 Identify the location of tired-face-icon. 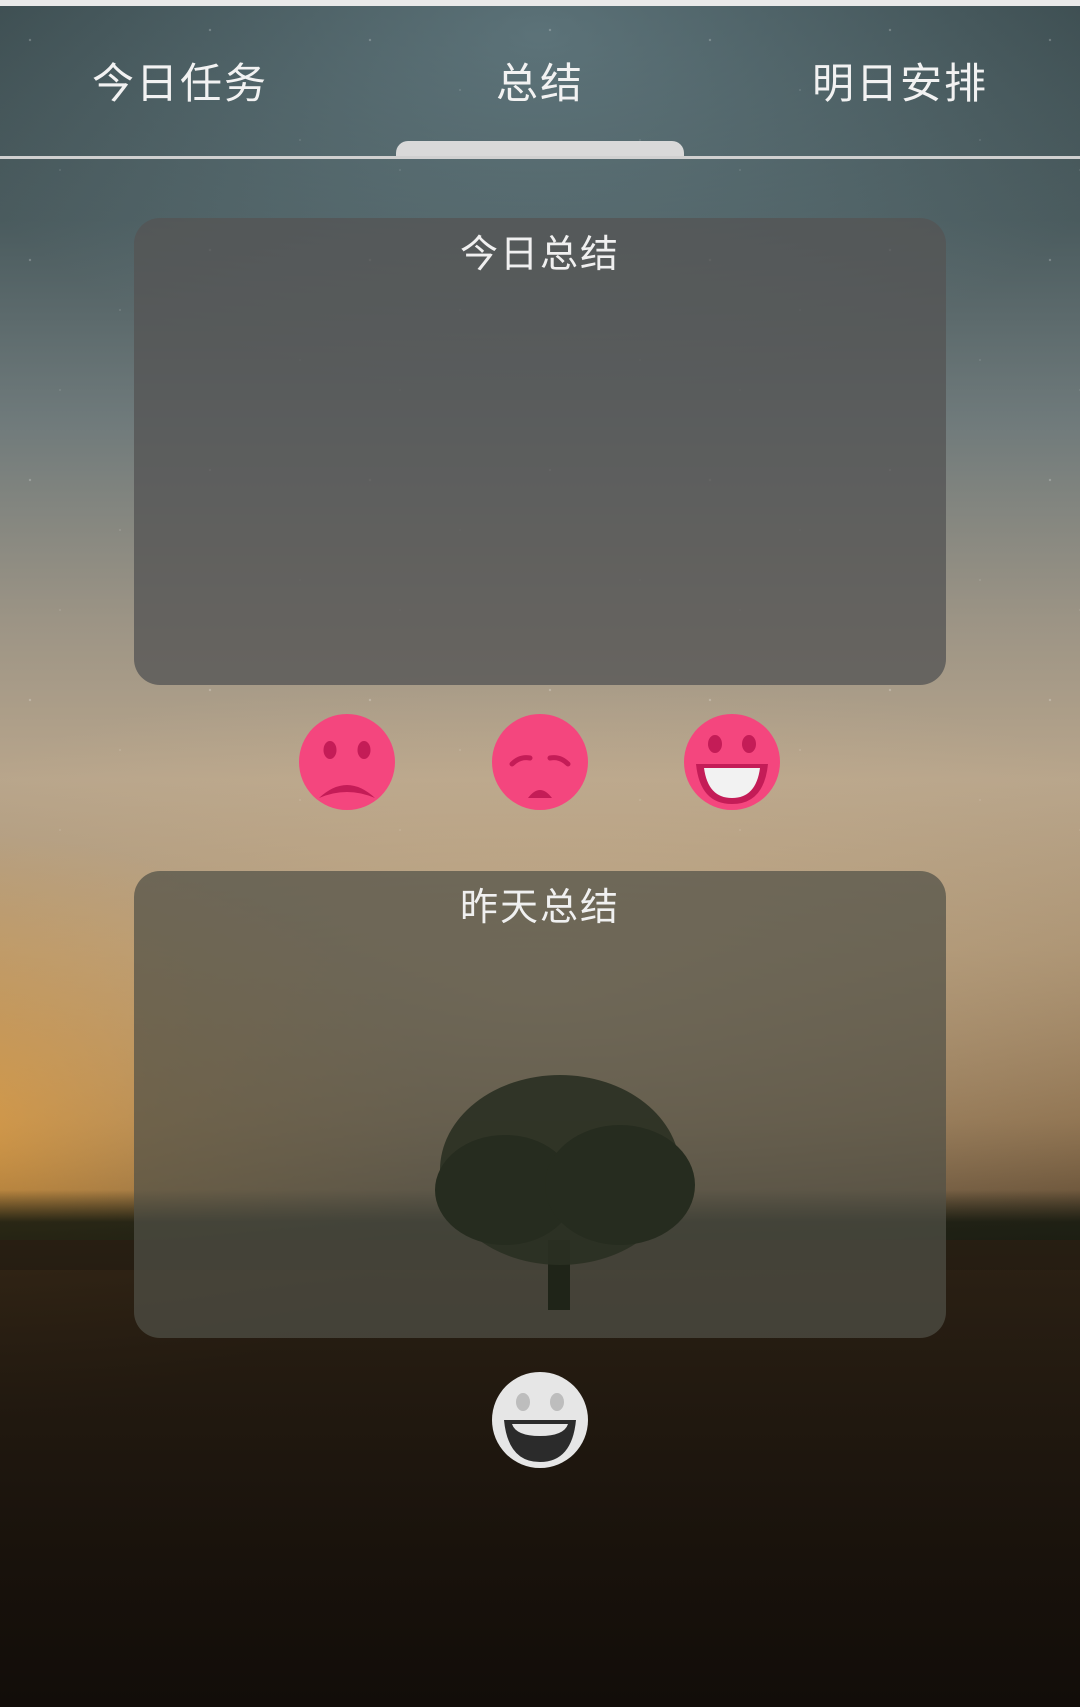
(540, 762).